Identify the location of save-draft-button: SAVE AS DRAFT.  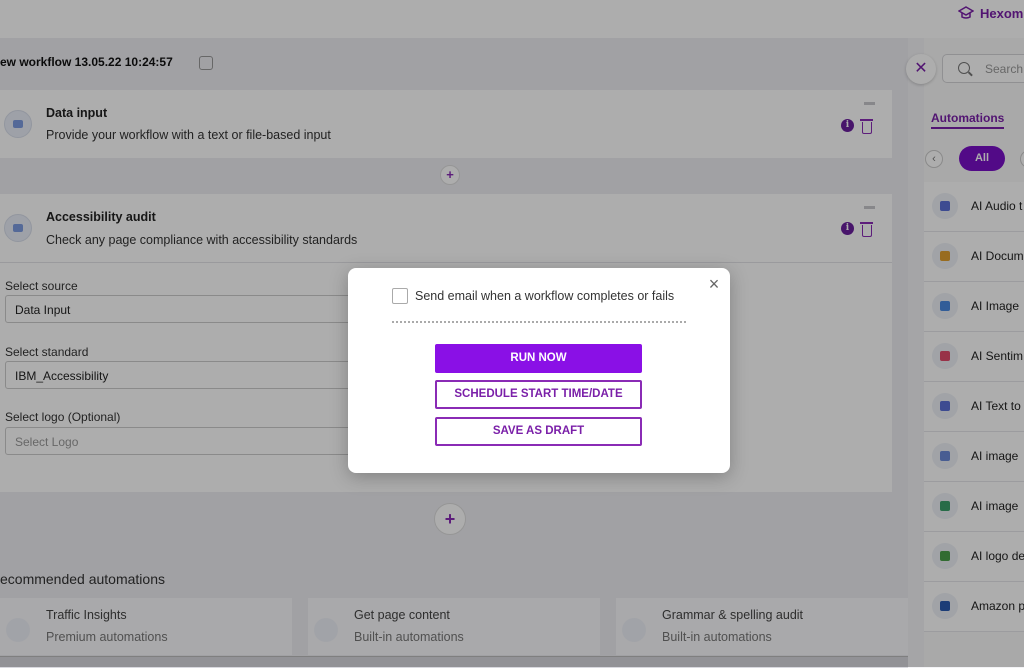
(538, 431).